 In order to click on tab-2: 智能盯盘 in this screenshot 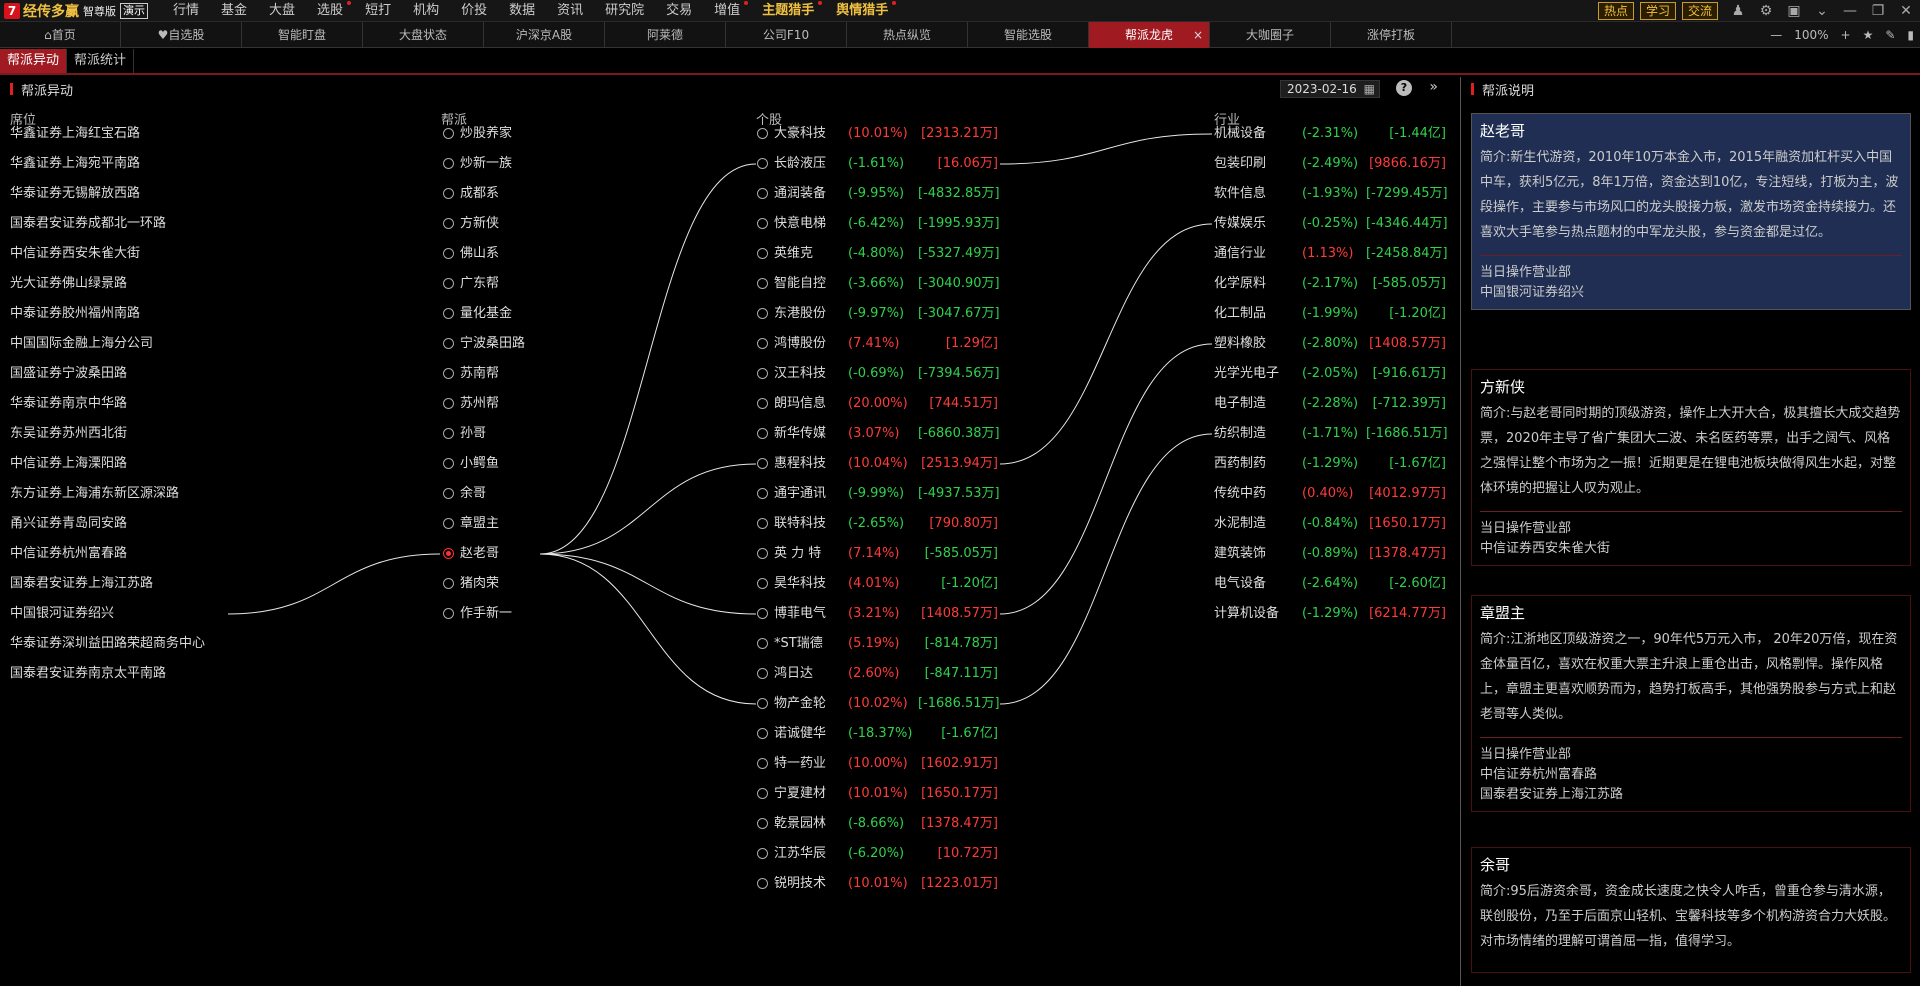, I will do `click(302, 34)`.